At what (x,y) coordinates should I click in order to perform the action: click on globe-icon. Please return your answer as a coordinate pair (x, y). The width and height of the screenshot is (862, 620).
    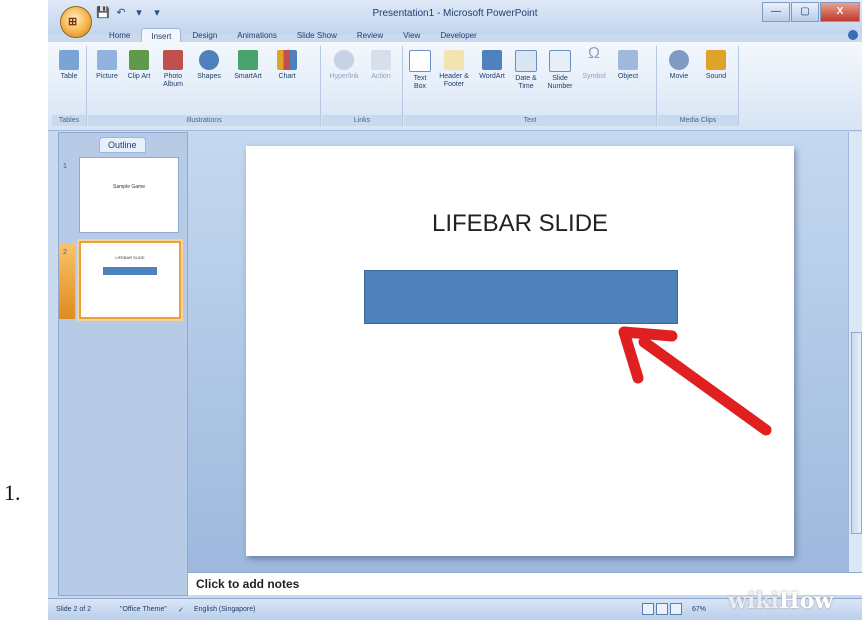
    Looking at the image, I should click on (344, 60).